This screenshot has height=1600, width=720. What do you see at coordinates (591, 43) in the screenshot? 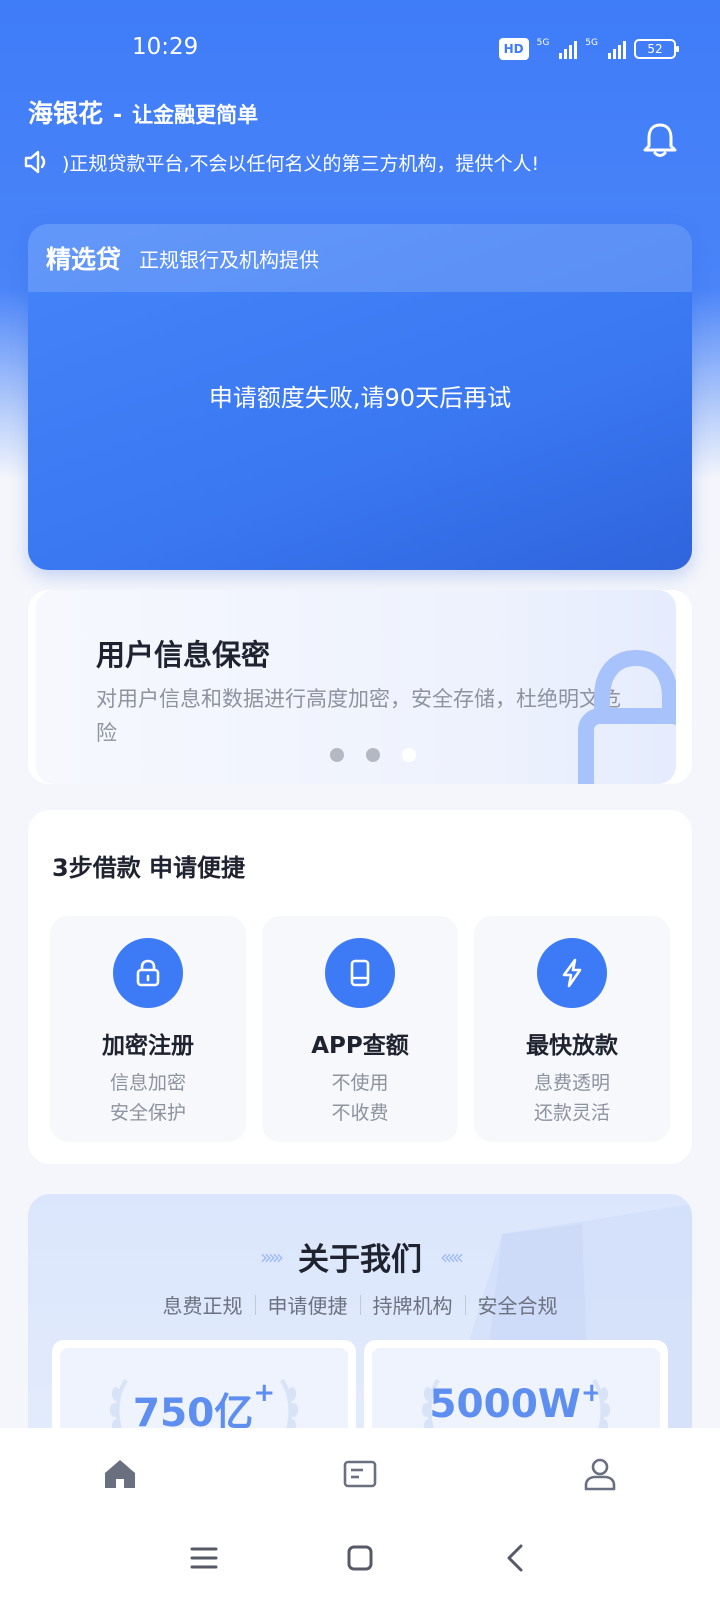
I see `network-type-2: 5G` at bounding box center [591, 43].